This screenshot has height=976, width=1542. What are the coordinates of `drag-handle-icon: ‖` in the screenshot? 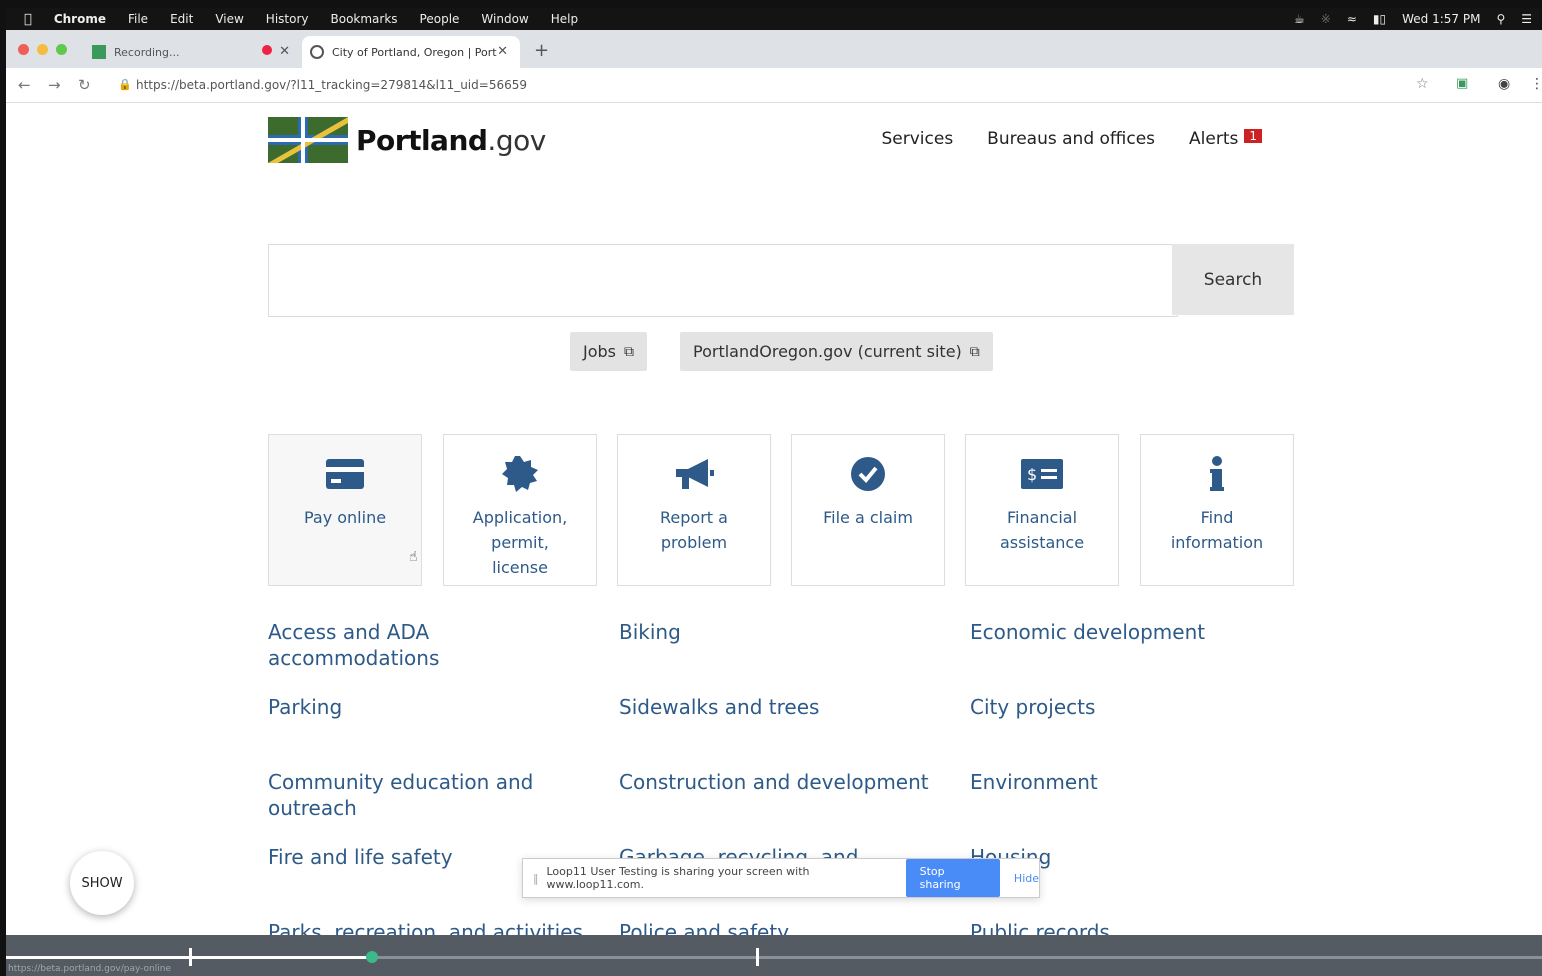 It's located at (536, 878).